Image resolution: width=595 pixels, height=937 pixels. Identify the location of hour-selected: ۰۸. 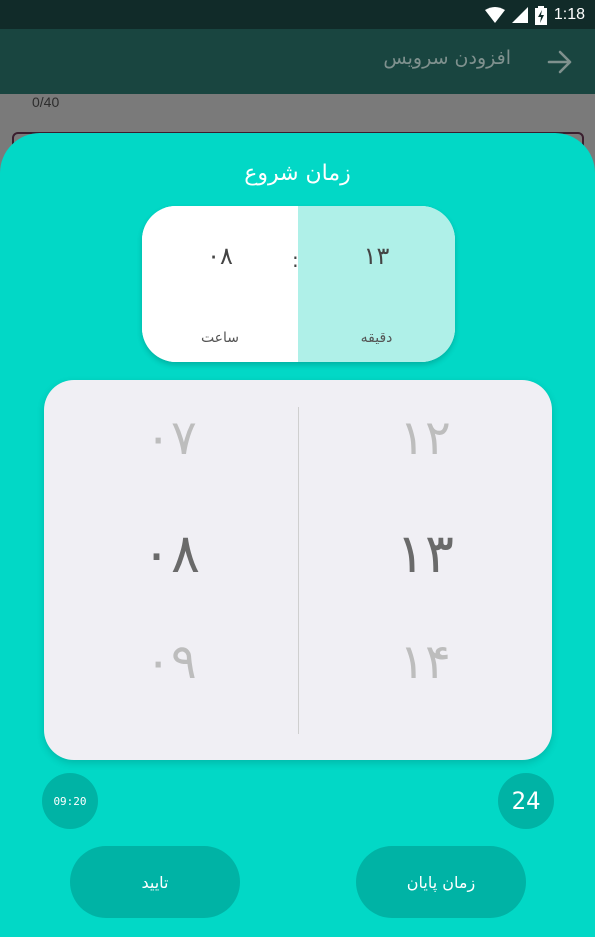
(171, 553).